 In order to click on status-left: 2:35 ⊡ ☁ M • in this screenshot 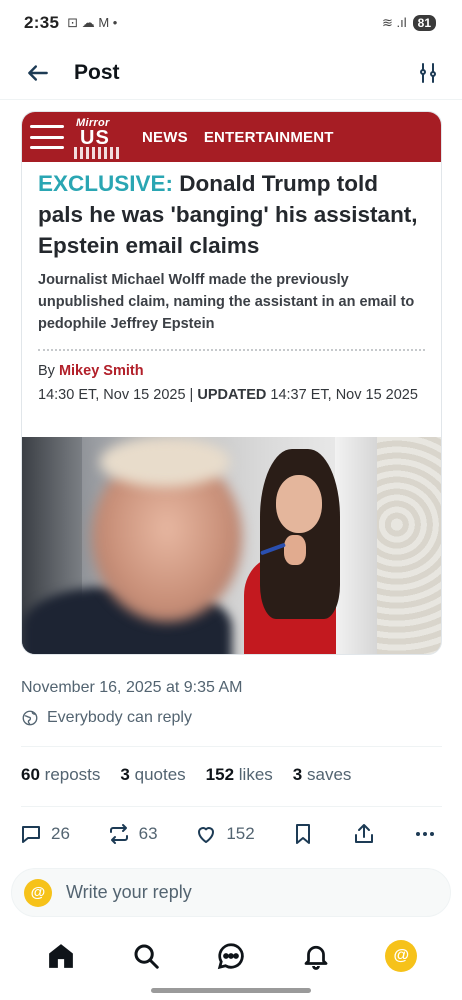, I will do `click(70, 23)`.